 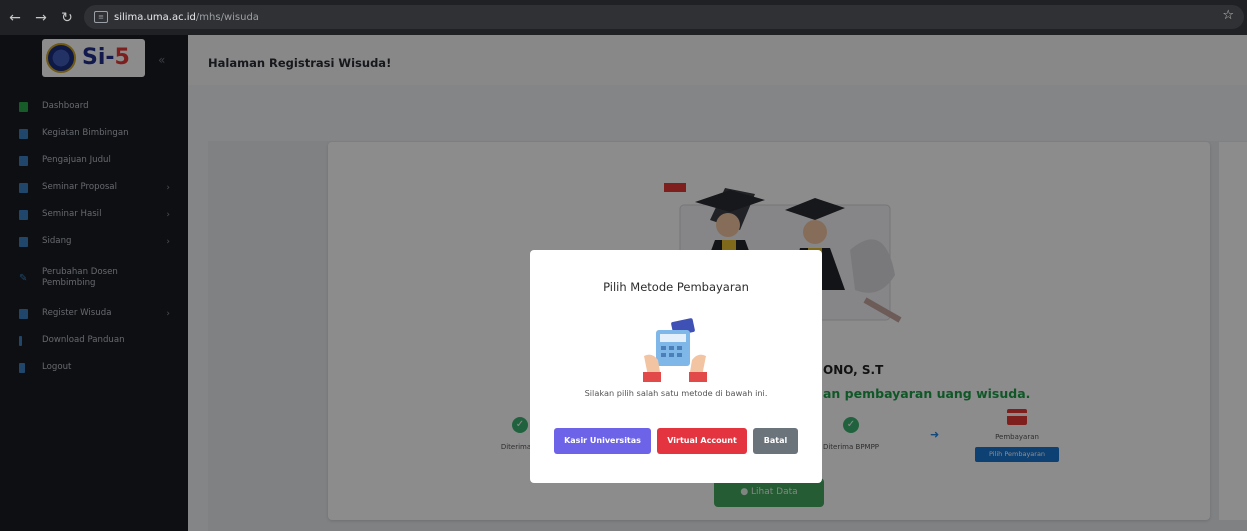 What do you see at coordinates (41, 18) in the screenshot?
I see `forward-icon: →` at bounding box center [41, 18].